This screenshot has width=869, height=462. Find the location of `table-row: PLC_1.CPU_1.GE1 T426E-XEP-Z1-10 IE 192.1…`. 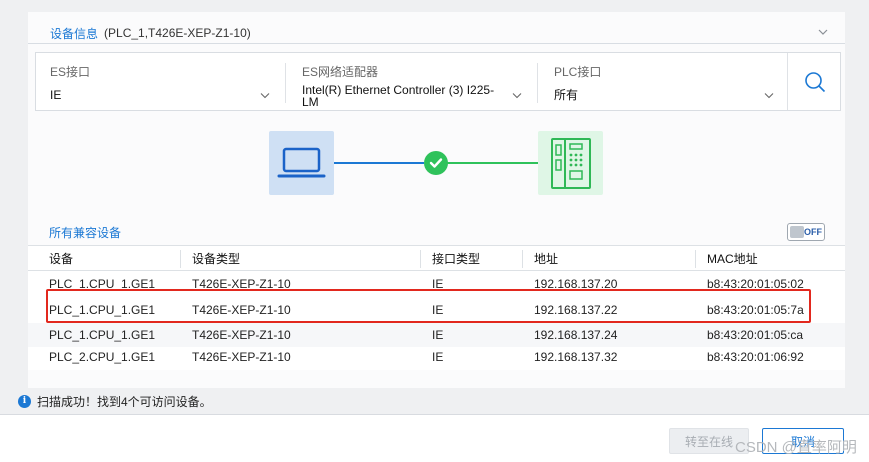

table-row: PLC_1.CPU_1.GE1 T426E-XEP-Z1-10 IE 192.1… is located at coordinates (436, 335).